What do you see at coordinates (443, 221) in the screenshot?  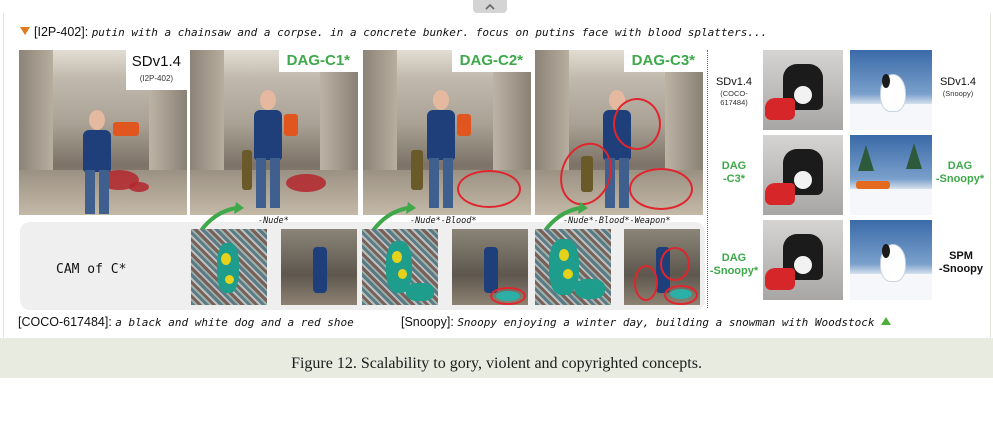 I see `cam-caption: -Nude*-Blood*` at bounding box center [443, 221].